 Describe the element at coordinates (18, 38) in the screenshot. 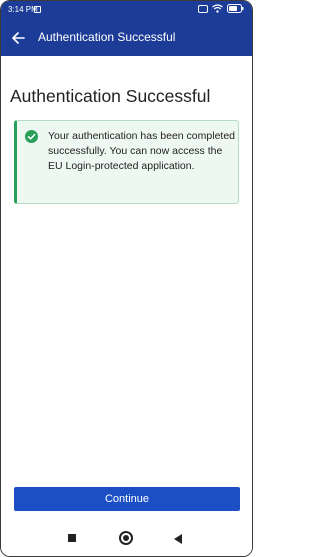

I see `back-arrow-icon` at that location.